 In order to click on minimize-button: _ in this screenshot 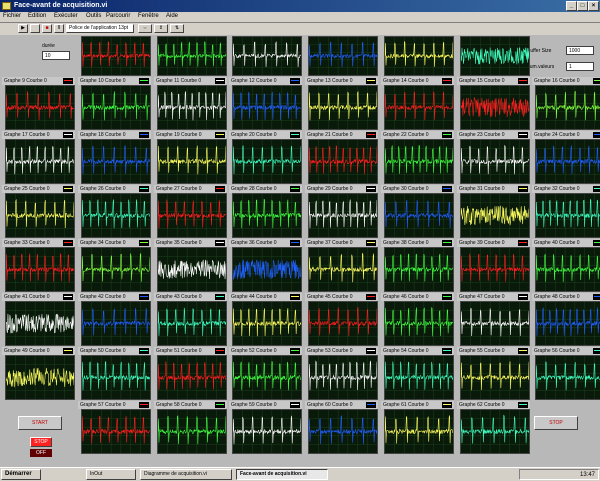, I will do `click(571, 6)`.